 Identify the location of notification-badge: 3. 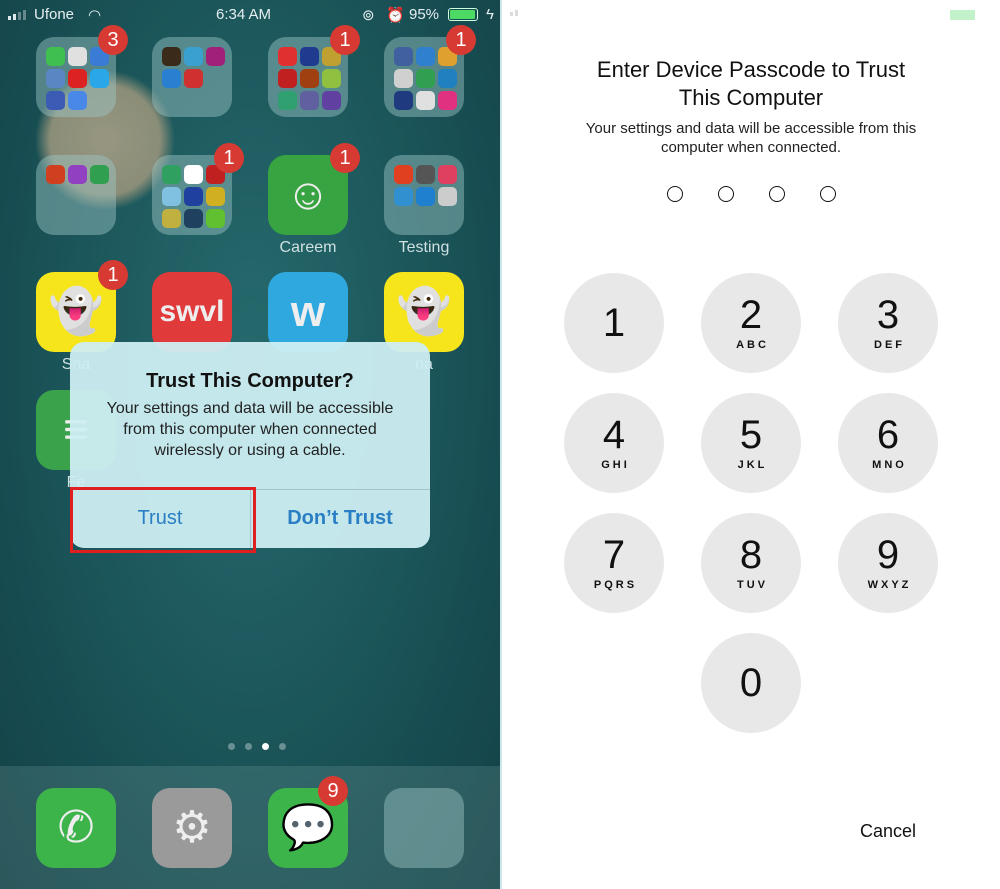
(113, 40).